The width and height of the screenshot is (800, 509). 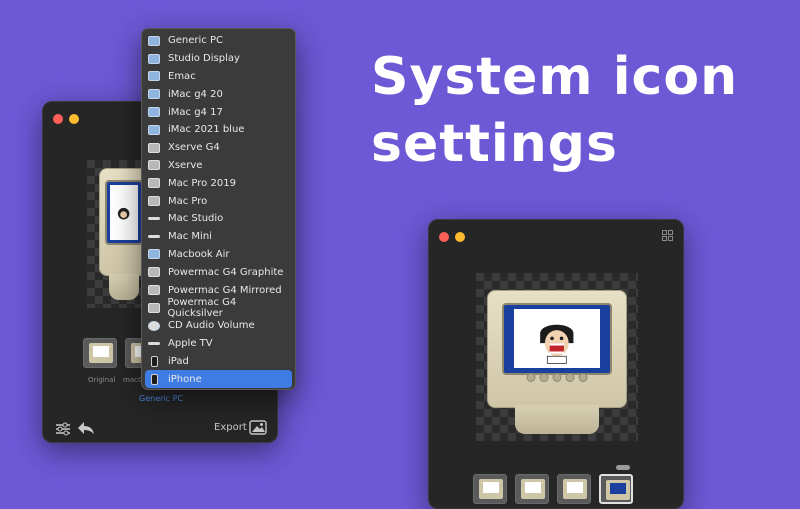 What do you see at coordinates (154, 325) in the screenshot?
I see `disc-icon` at bounding box center [154, 325].